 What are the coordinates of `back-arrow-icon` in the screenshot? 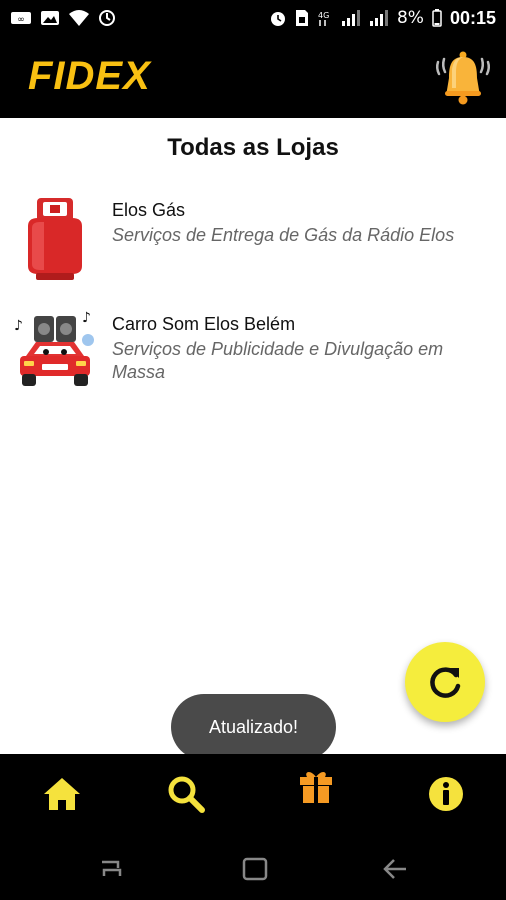 It's located at (394, 869).